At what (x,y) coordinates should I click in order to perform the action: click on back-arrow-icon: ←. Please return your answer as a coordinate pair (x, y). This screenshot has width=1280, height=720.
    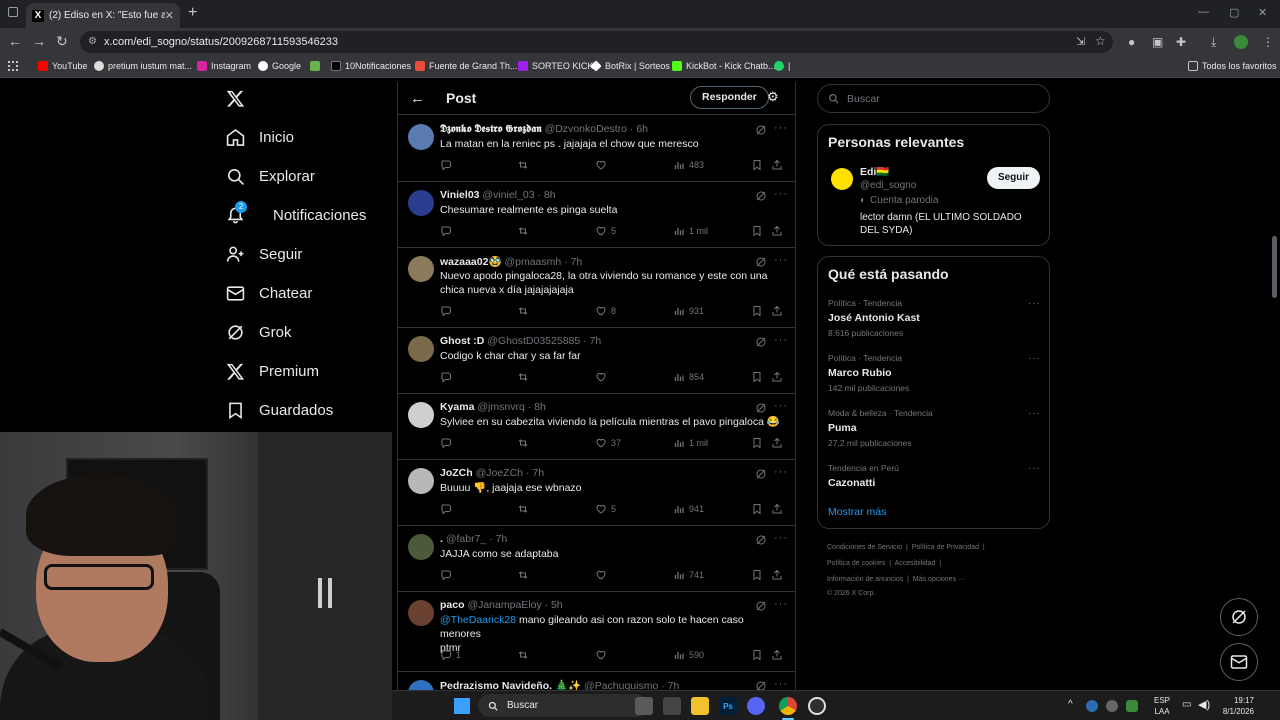
    Looking at the image, I should click on (417, 98).